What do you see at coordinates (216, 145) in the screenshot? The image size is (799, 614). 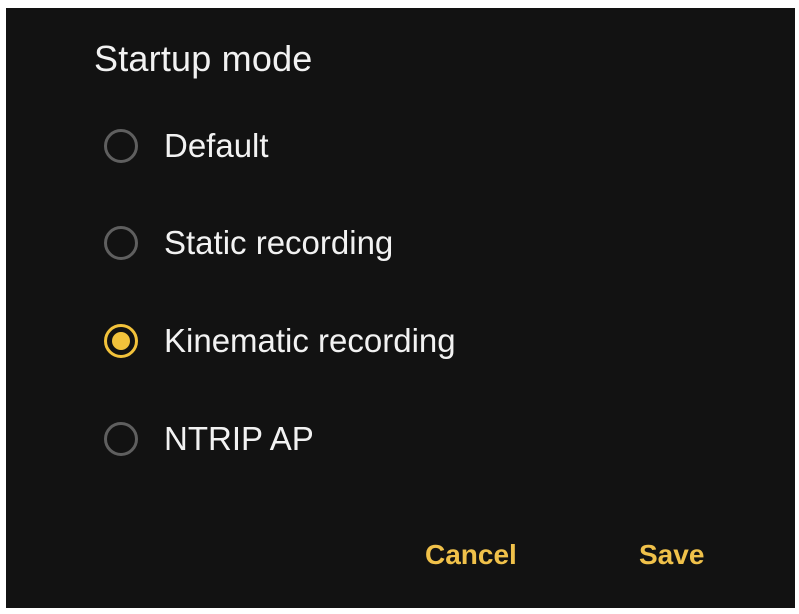 I see `option-label: Default` at bounding box center [216, 145].